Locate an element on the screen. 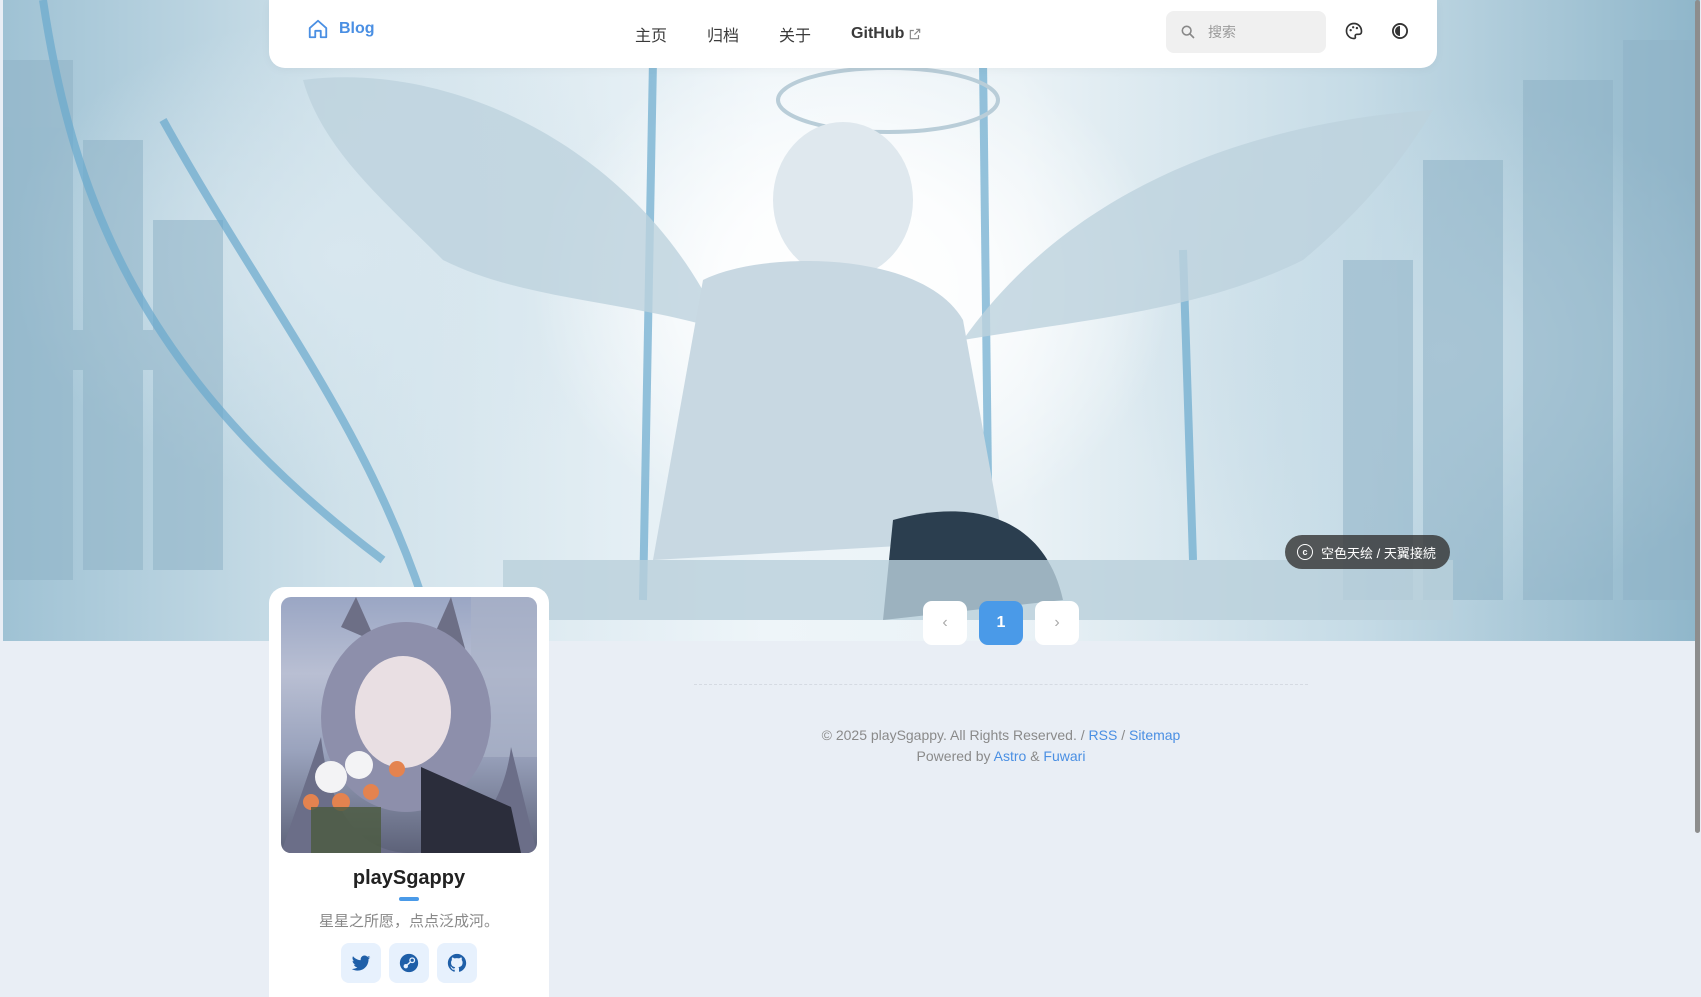  prev-page-button: ‹ is located at coordinates (945, 623).